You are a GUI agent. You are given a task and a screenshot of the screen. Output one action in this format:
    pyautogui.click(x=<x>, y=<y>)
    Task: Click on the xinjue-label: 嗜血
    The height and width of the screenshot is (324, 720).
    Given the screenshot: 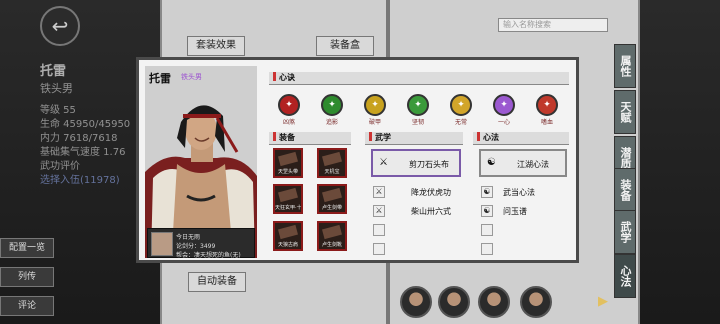 What is the action you would take?
    pyautogui.click(x=546, y=122)
    